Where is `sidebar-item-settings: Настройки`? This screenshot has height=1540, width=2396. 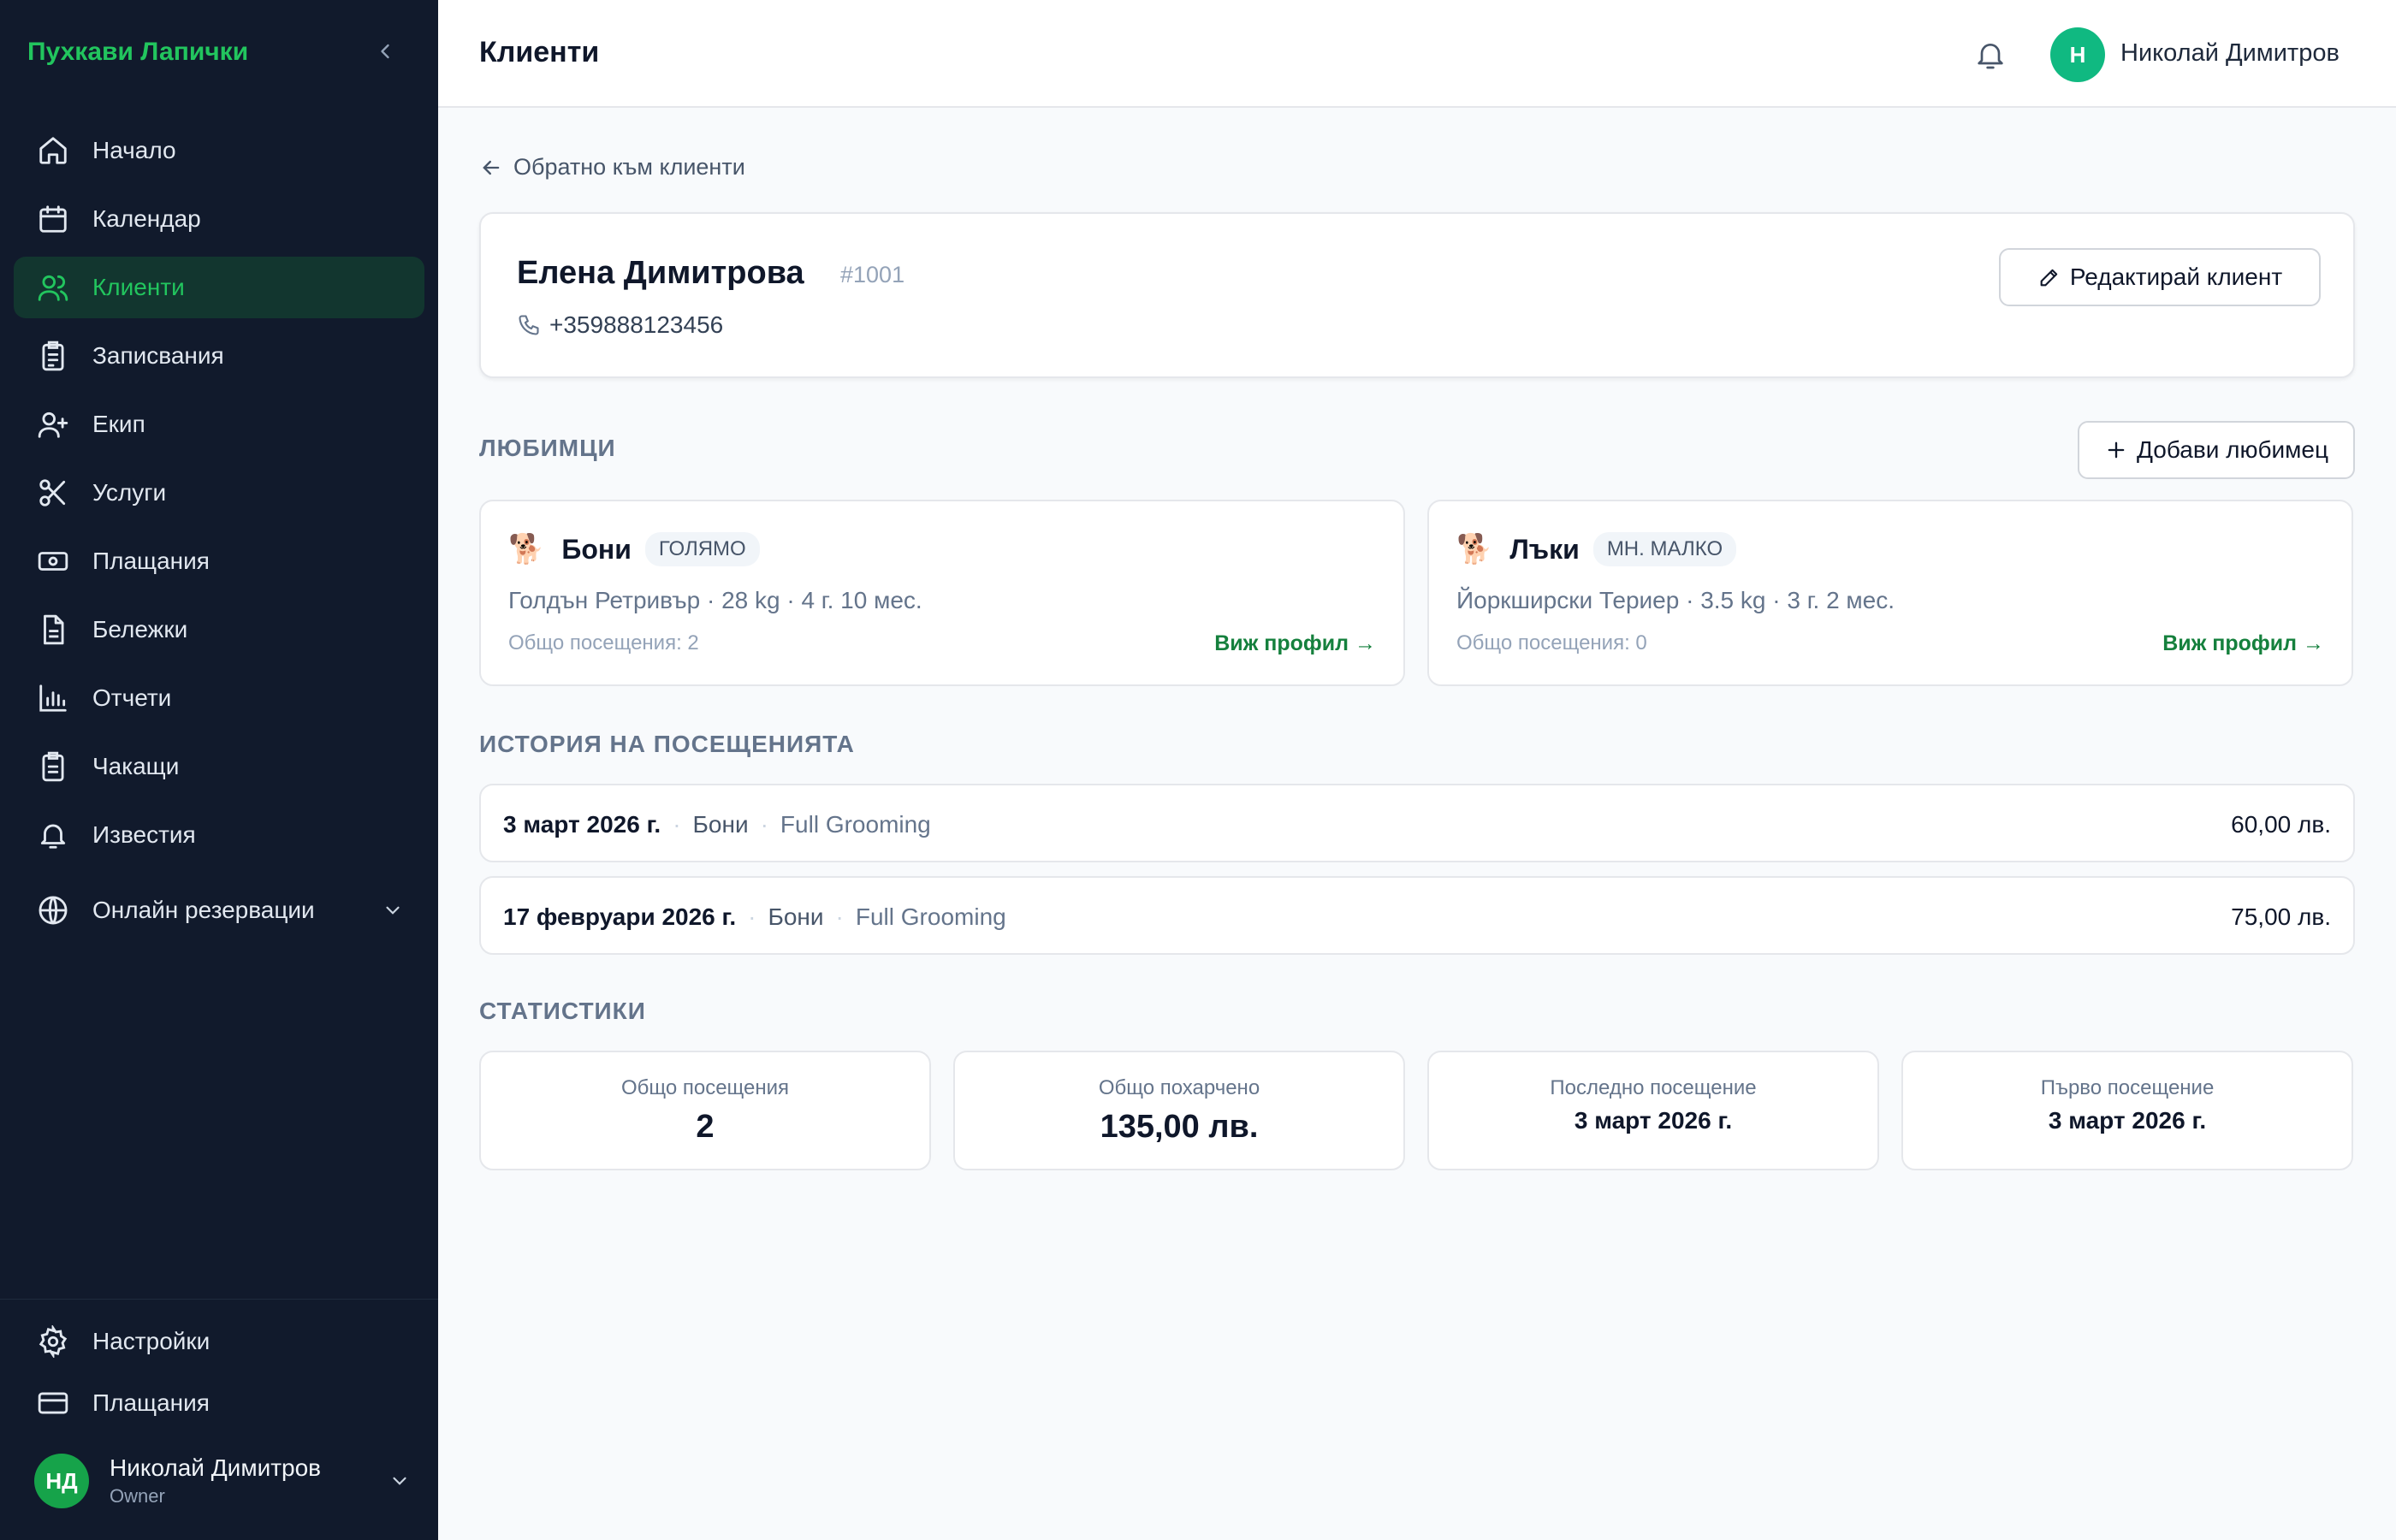 sidebar-item-settings: Настройки is located at coordinates (219, 1341).